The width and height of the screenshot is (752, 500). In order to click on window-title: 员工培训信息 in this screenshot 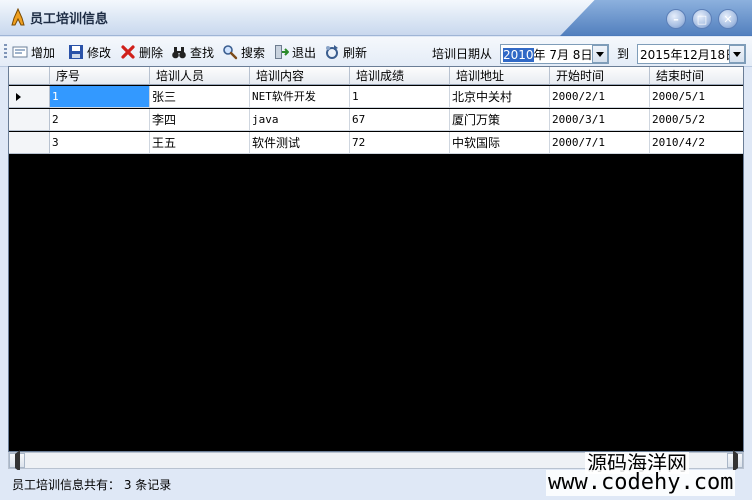, I will do `click(69, 19)`.